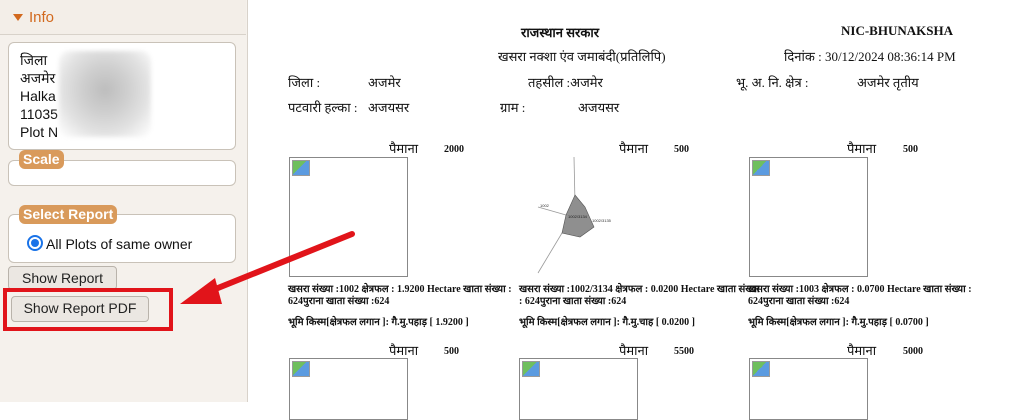 The image size is (1024, 420). I want to click on plot-sketch-map: 1002 1002/3134 1002/3135, so click(574, 215).